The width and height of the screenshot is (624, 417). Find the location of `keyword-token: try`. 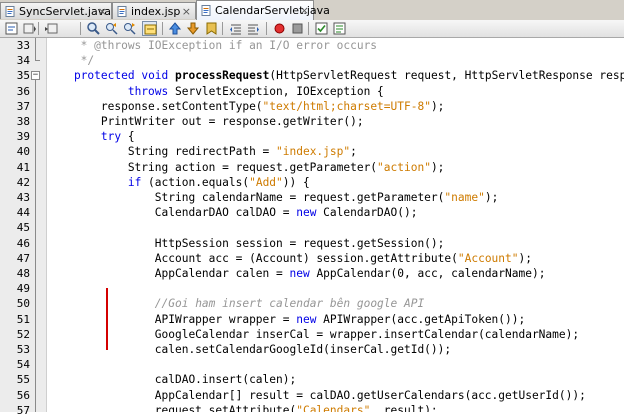

keyword-token: try is located at coordinates (111, 137).